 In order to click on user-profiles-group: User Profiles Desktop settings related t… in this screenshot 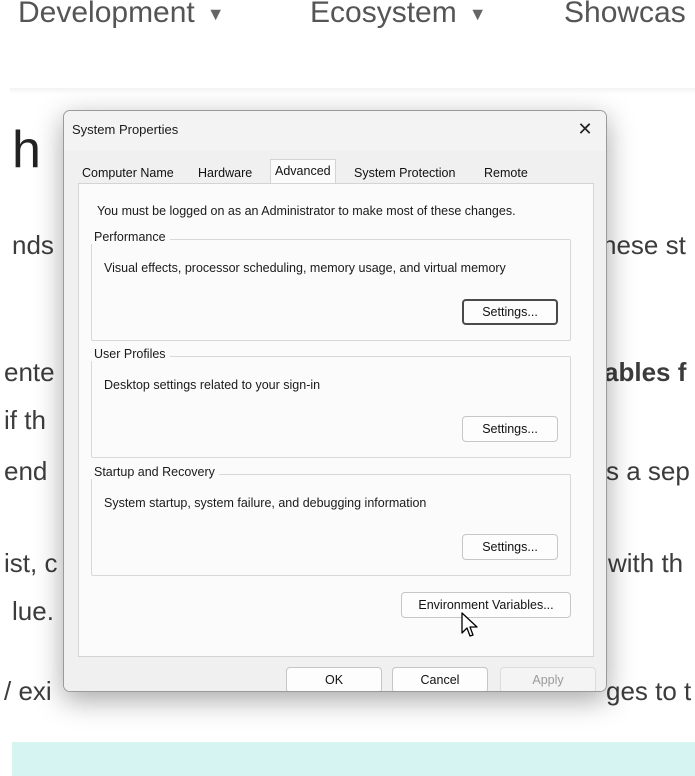, I will do `click(330, 402)`.